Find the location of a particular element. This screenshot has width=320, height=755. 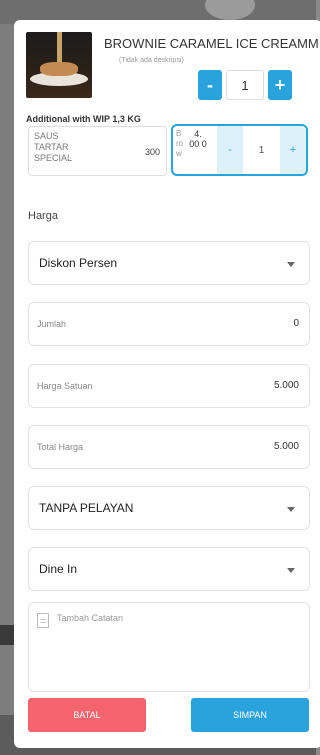

cancel-button: BATAL is located at coordinates (87, 715).